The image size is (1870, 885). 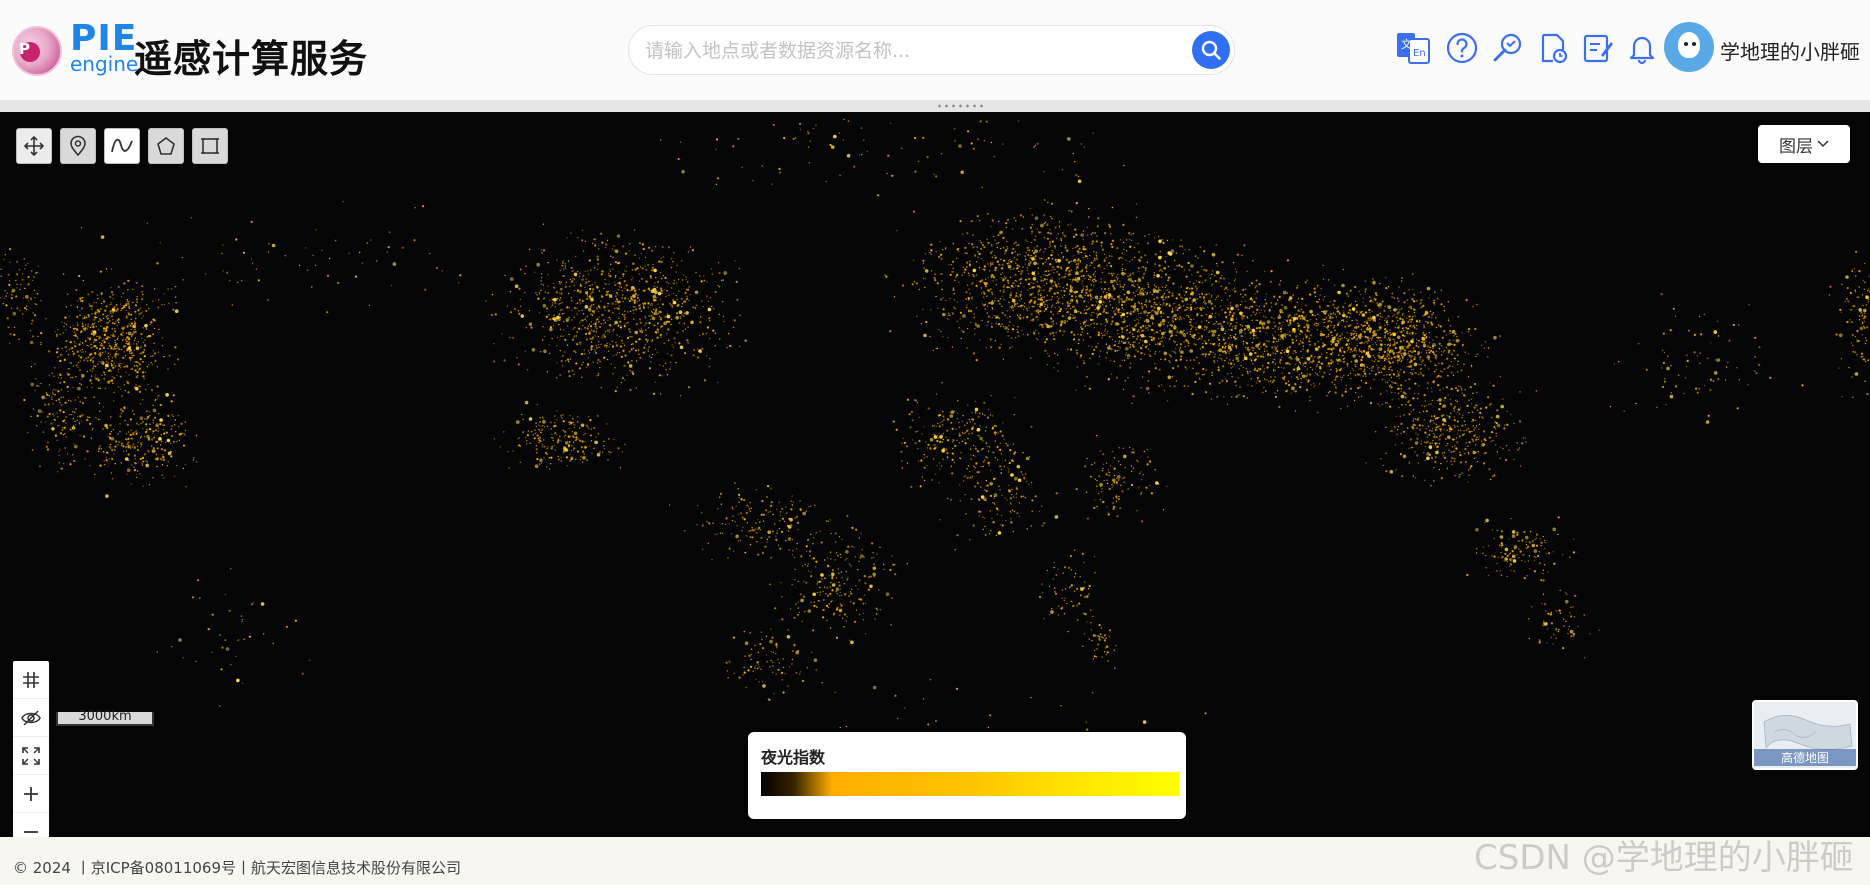 I want to click on edit-note-icon, so click(x=1598, y=48).